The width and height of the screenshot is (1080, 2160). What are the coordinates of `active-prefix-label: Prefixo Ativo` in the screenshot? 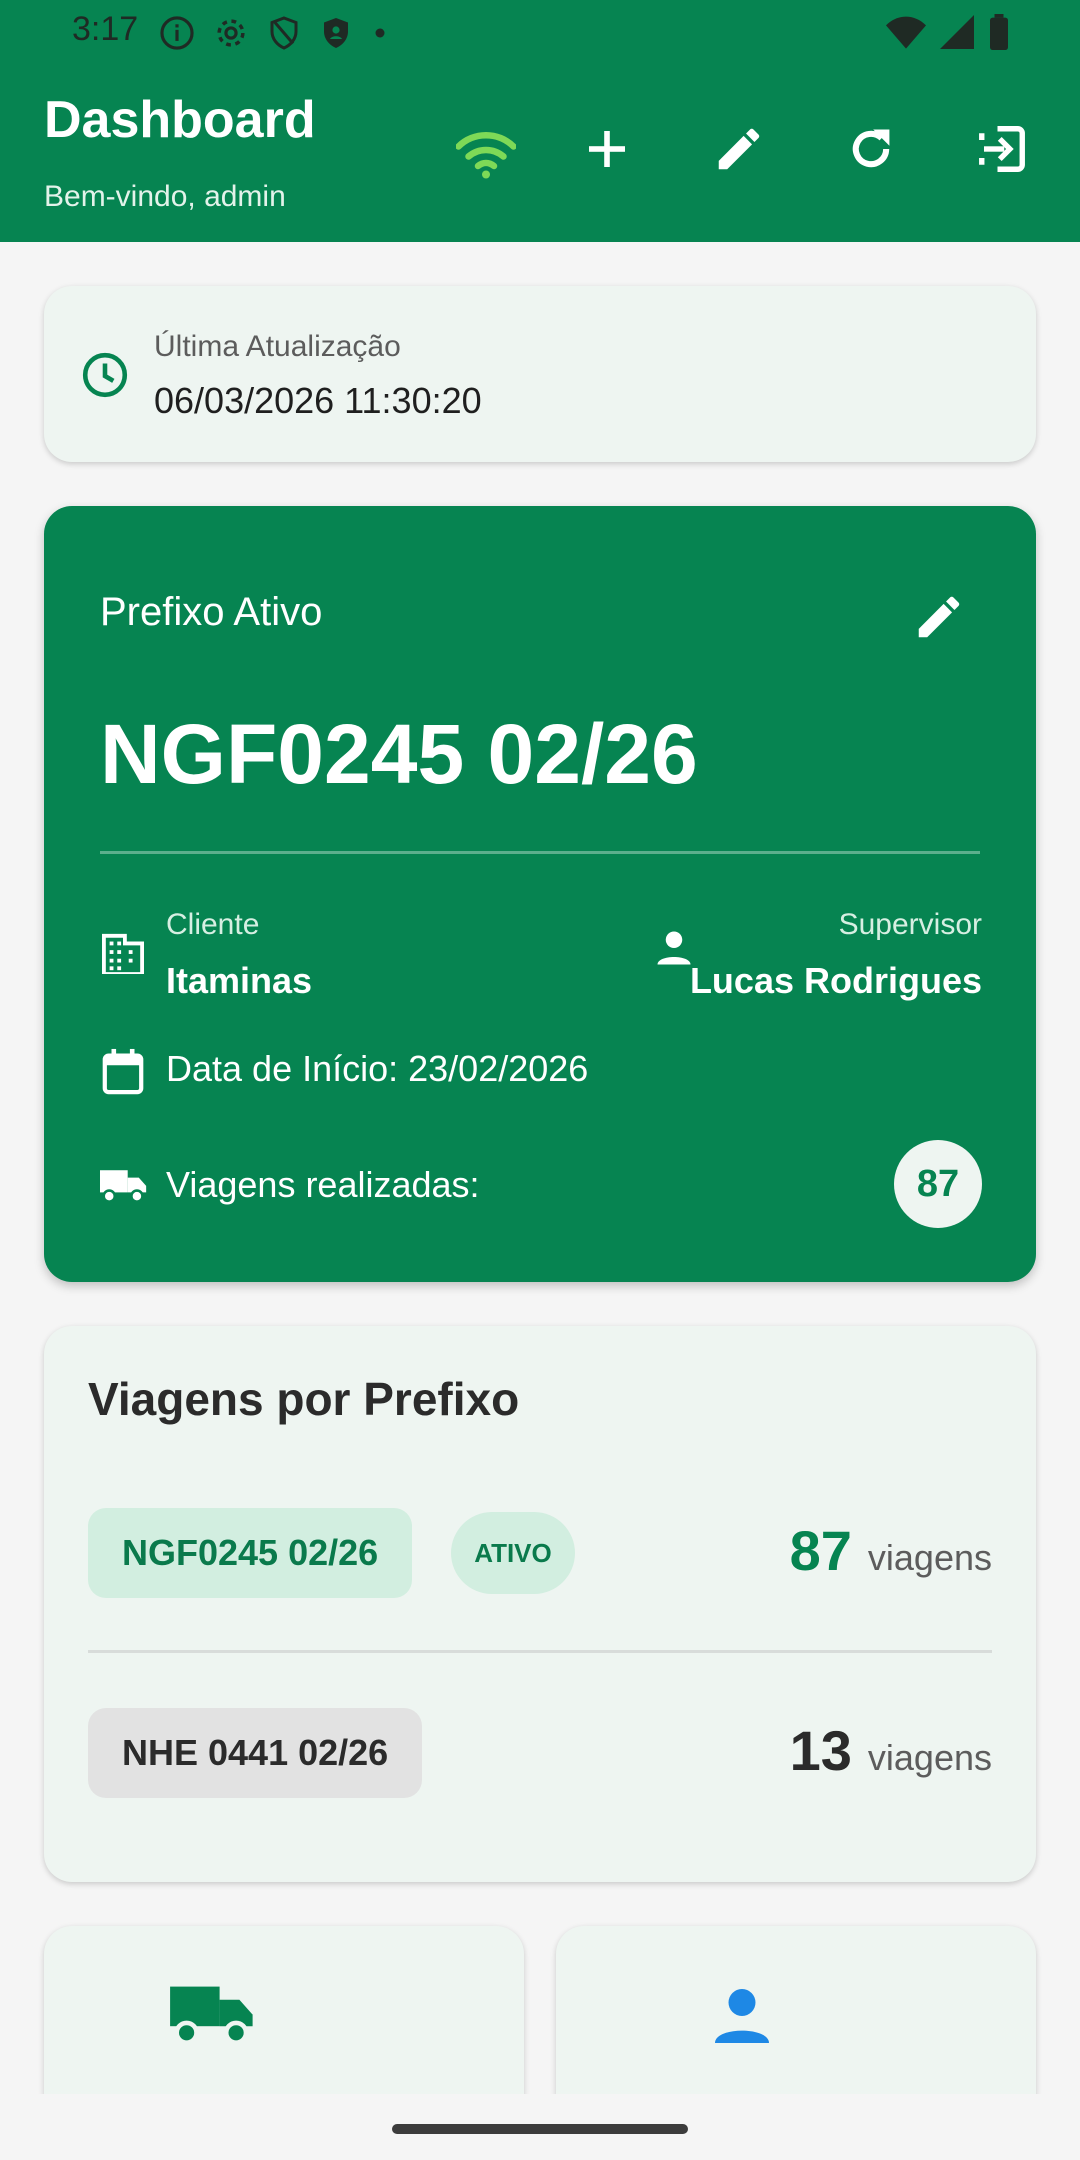 It's located at (211, 612).